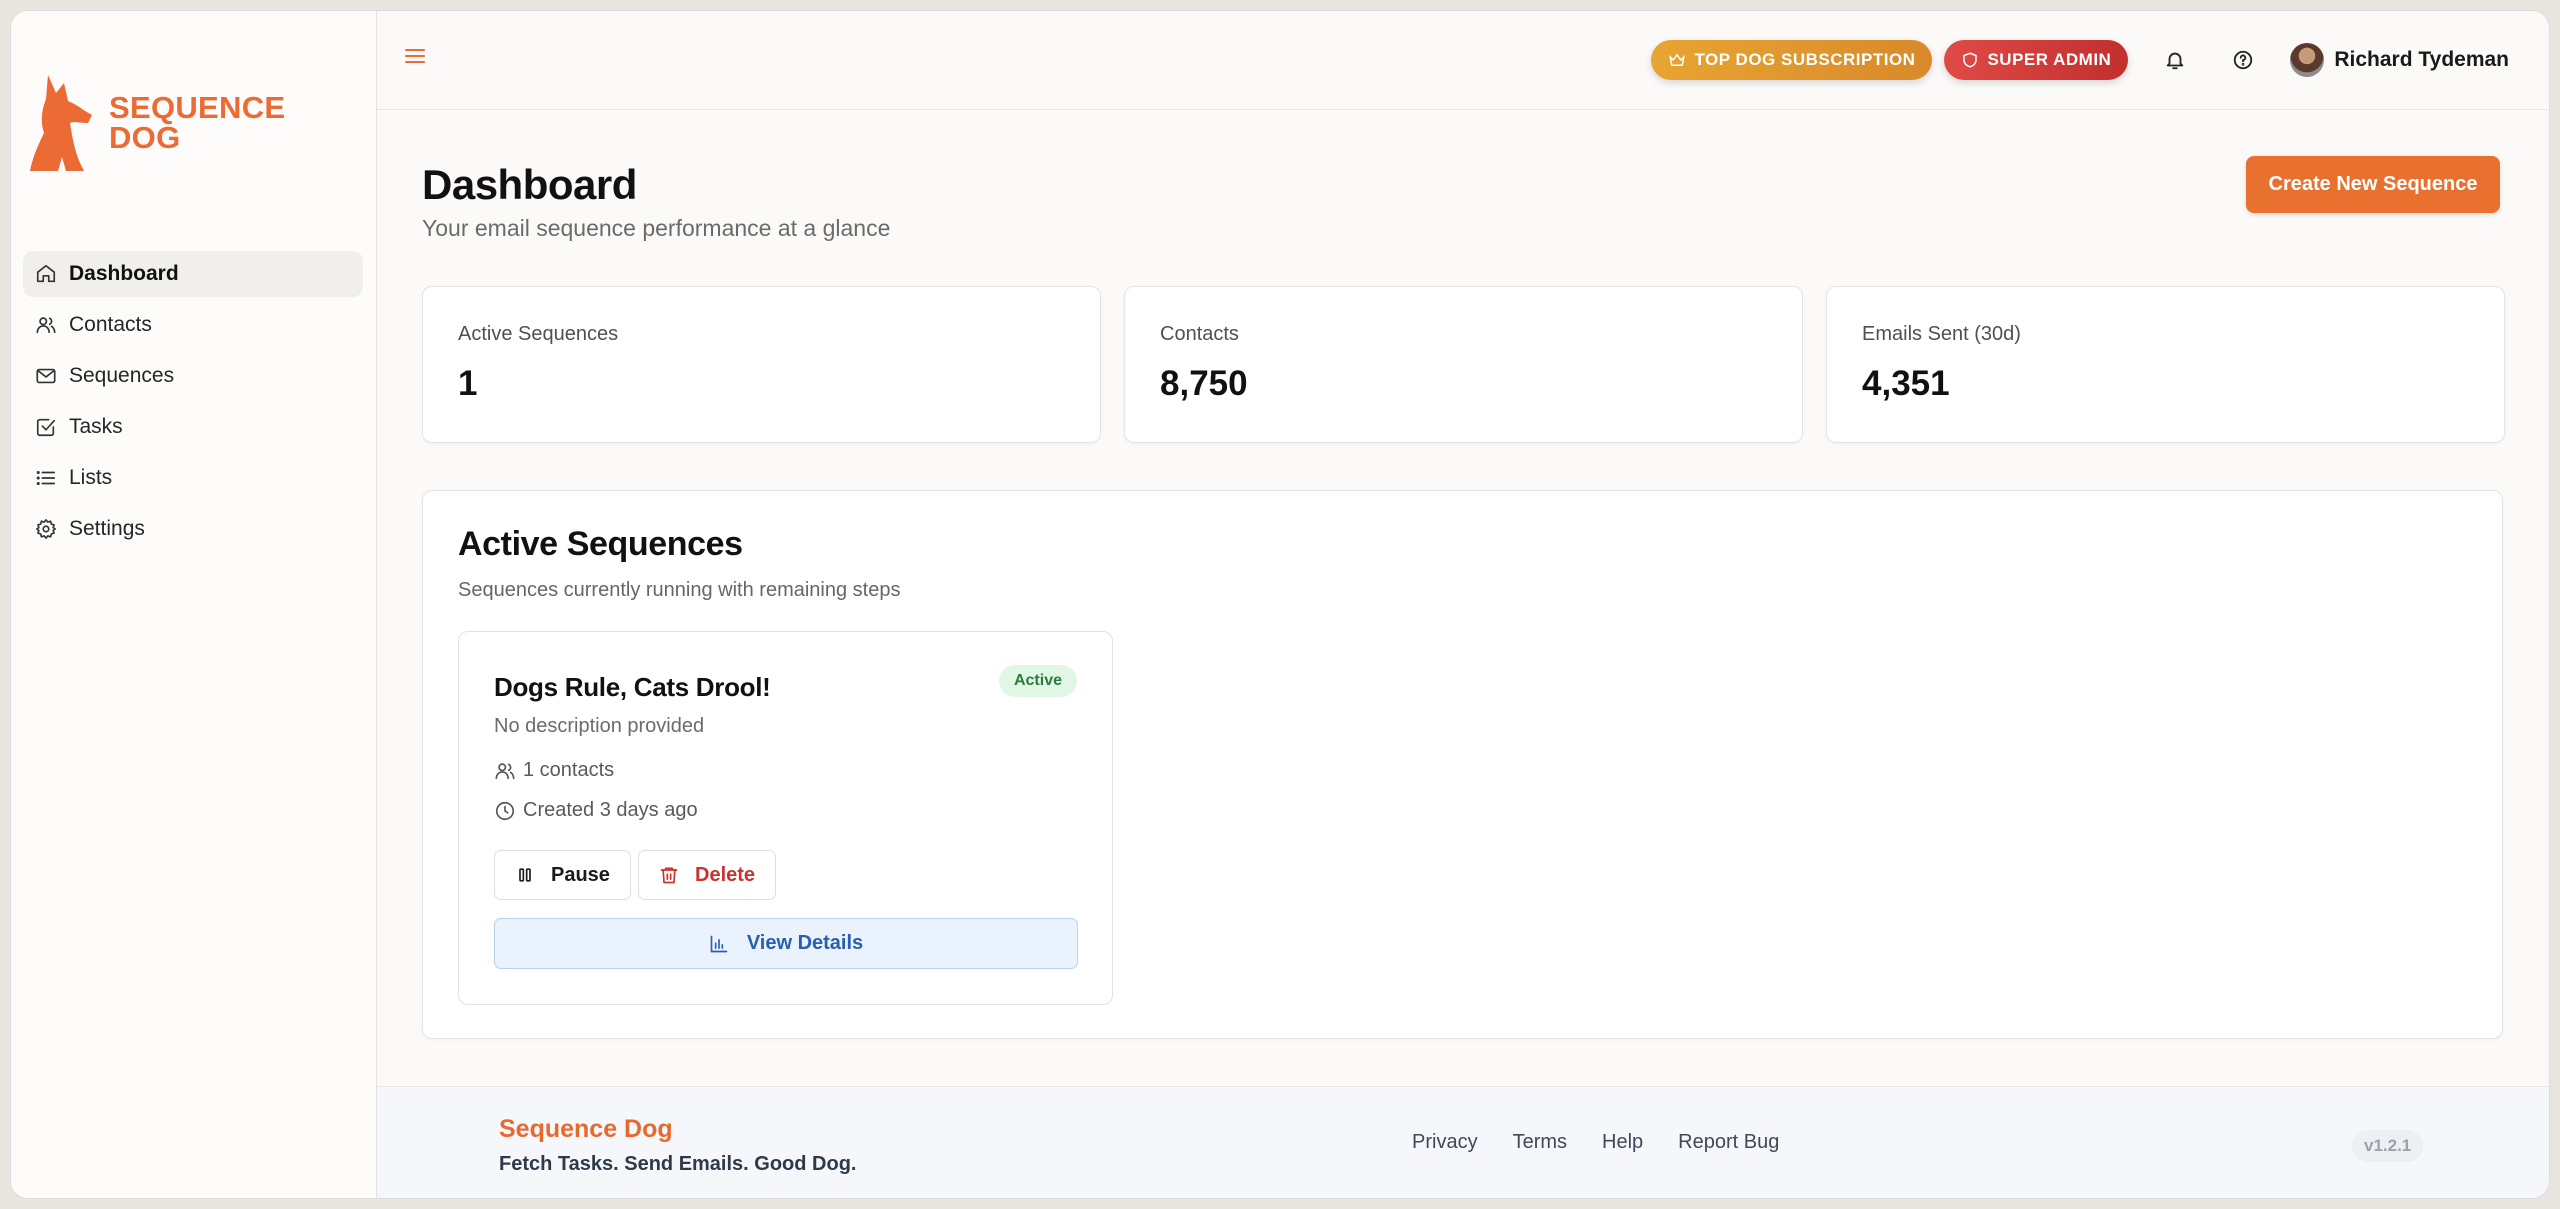 This screenshot has height=1209, width=2560. What do you see at coordinates (1906, 383) in the screenshot?
I see `stat-value: 4,351` at bounding box center [1906, 383].